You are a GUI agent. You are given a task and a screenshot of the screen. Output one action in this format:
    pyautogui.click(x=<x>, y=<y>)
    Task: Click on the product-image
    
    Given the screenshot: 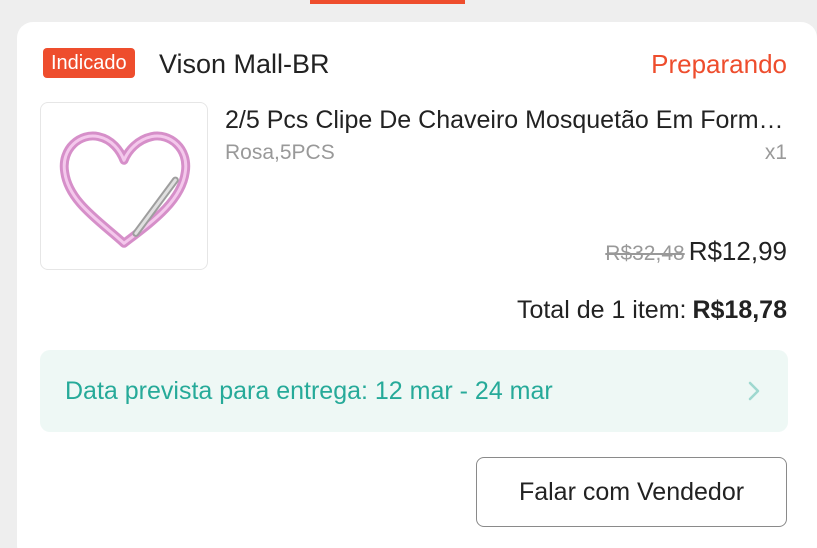 What is the action you would take?
    pyautogui.click(x=124, y=186)
    